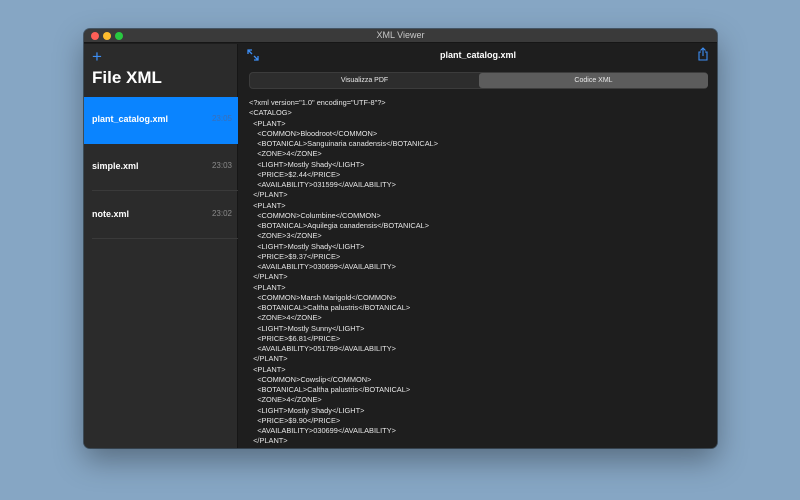 The width and height of the screenshot is (800, 500). What do you see at coordinates (364, 80) in the screenshot?
I see `tab-visualizza-pdf: Visualizza PDF` at bounding box center [364, 80].